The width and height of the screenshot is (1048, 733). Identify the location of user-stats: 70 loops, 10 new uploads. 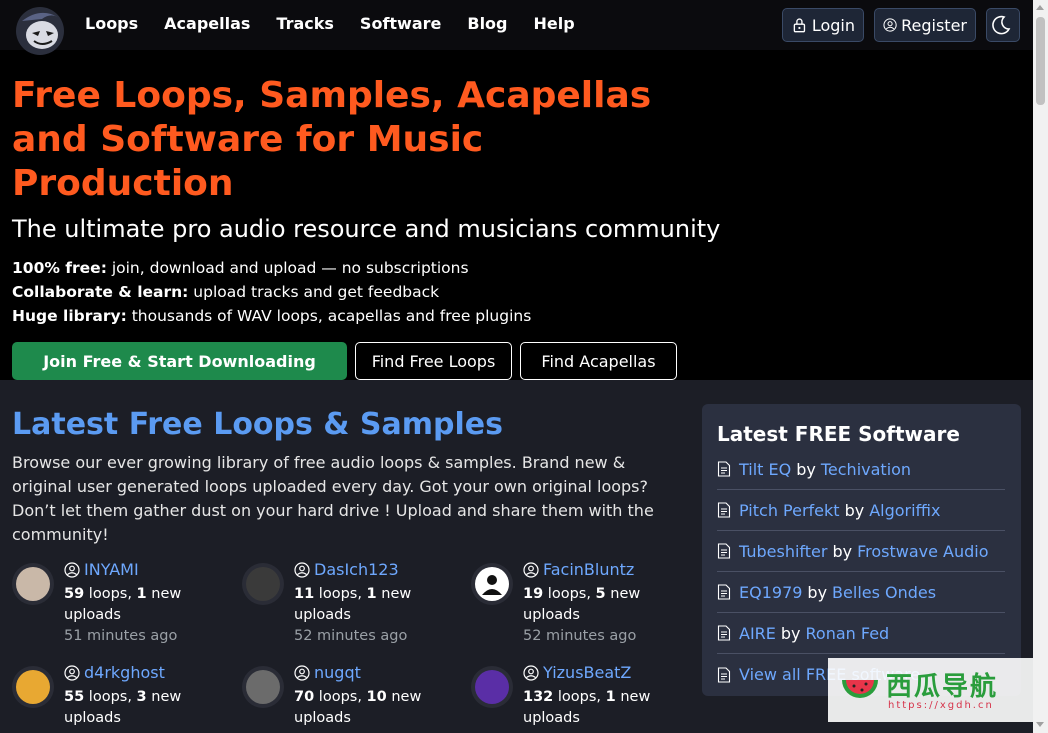
(358, 707).